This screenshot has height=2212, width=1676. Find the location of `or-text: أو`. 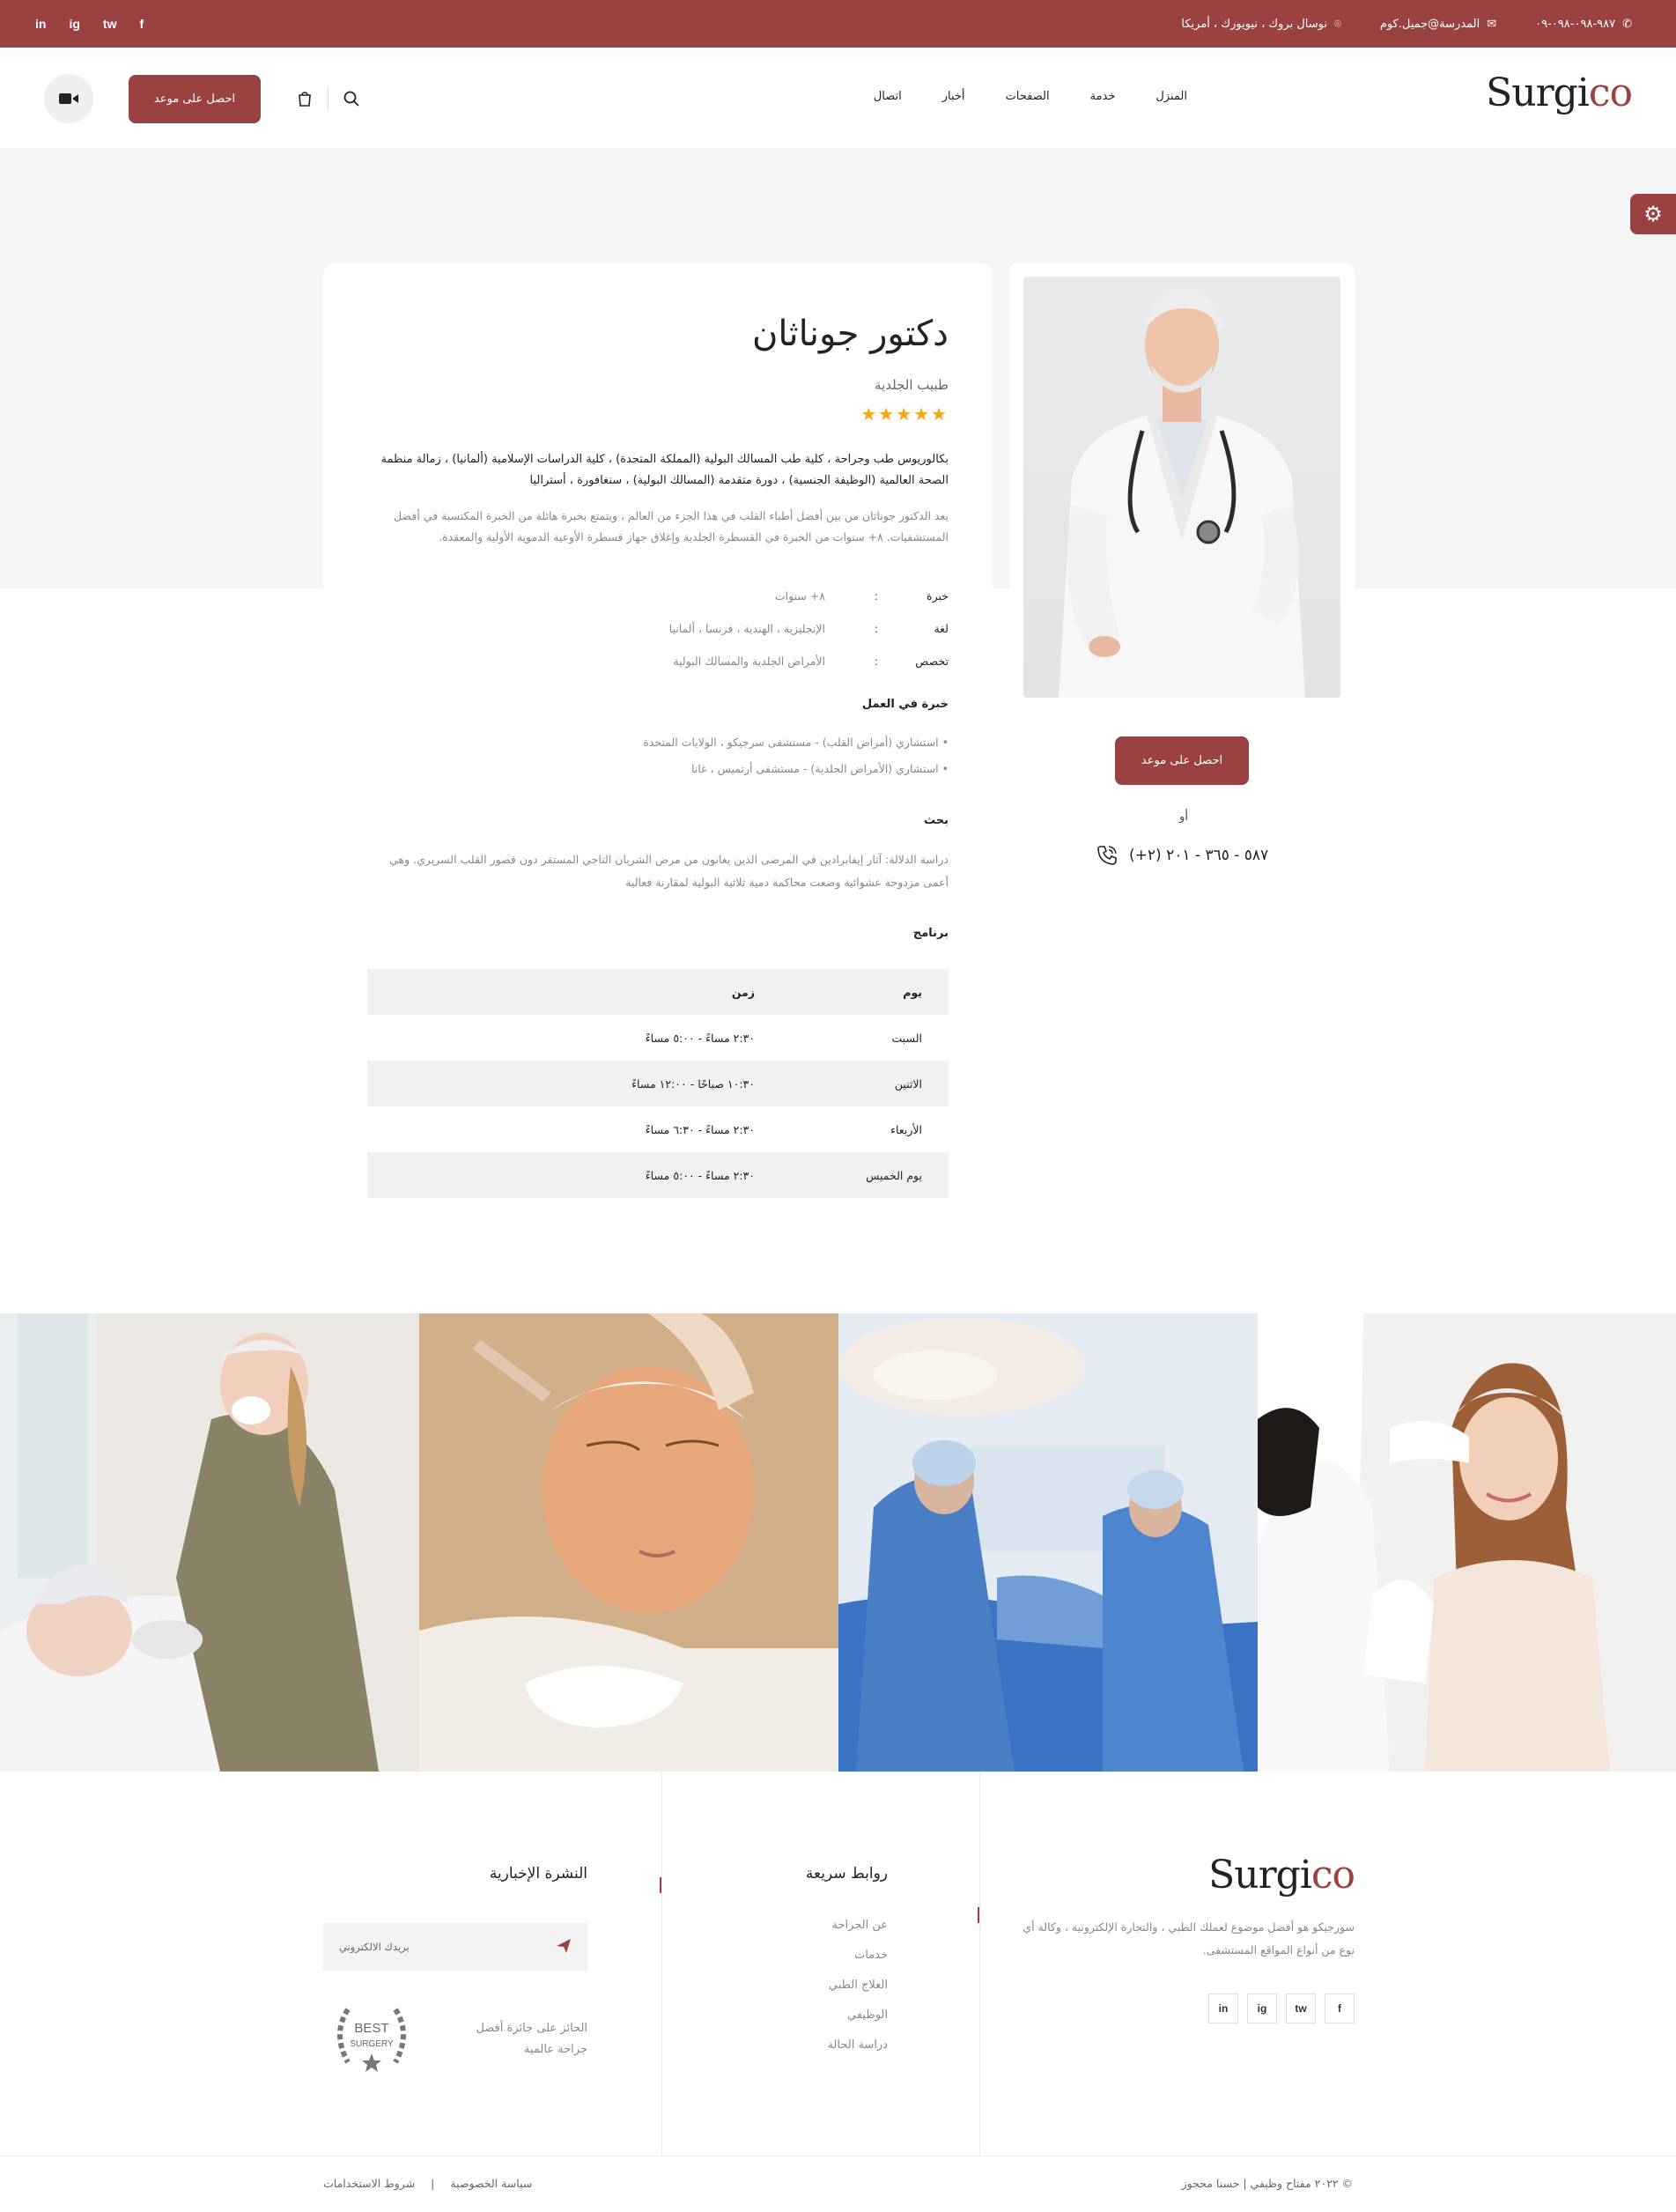

or-text: أو is located at coordinates (1183, 817).